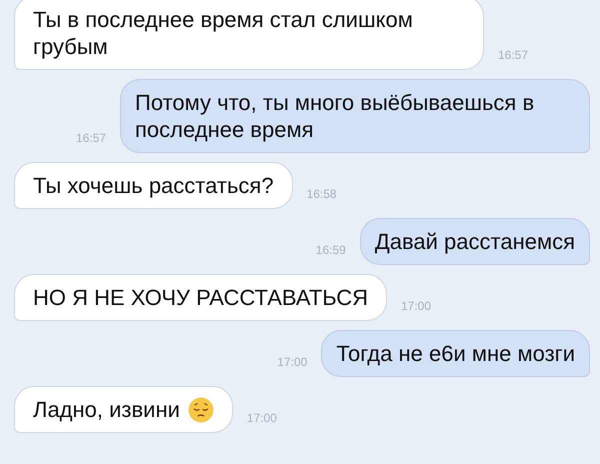  What do you see at coordinates (455, 353) in the screenshot?
I see `message-text: Тогда не е6и мне мозги` at bounding box center [455, 353].